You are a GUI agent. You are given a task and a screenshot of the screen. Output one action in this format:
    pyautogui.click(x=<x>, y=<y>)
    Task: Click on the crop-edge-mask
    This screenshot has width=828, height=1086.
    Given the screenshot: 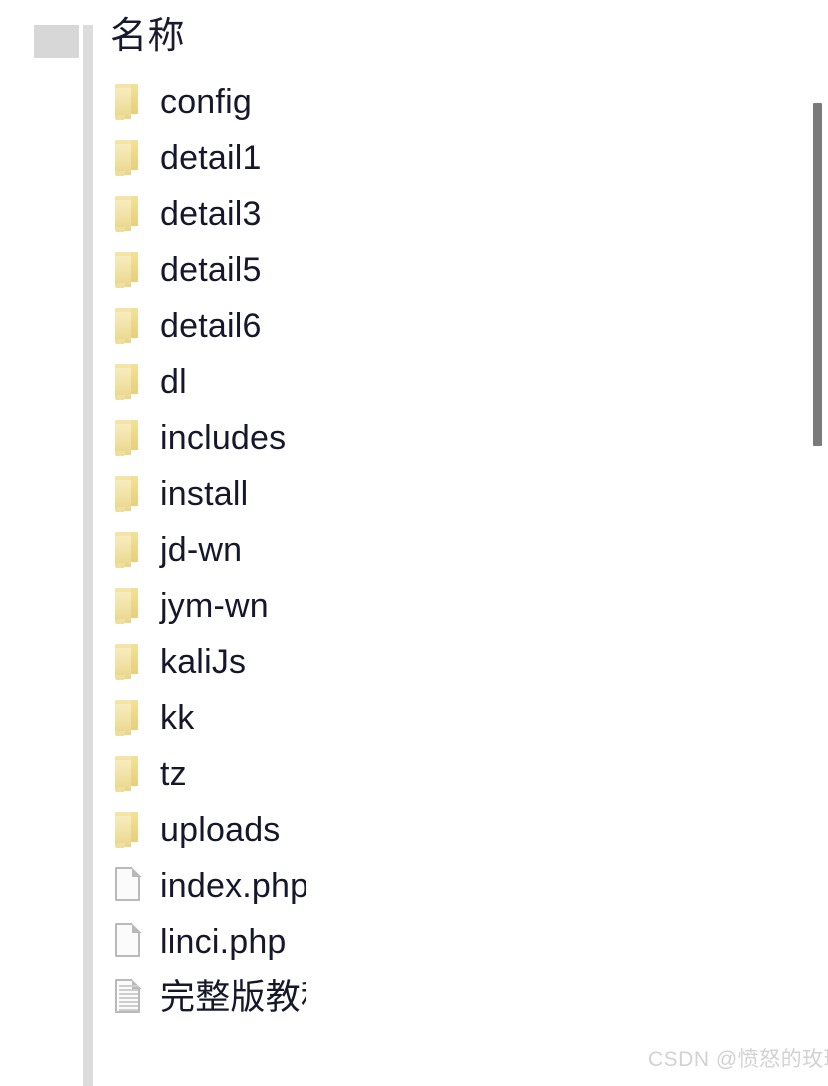 What is the action you would take?
    pyautogui.click(x=561, y=940)
    